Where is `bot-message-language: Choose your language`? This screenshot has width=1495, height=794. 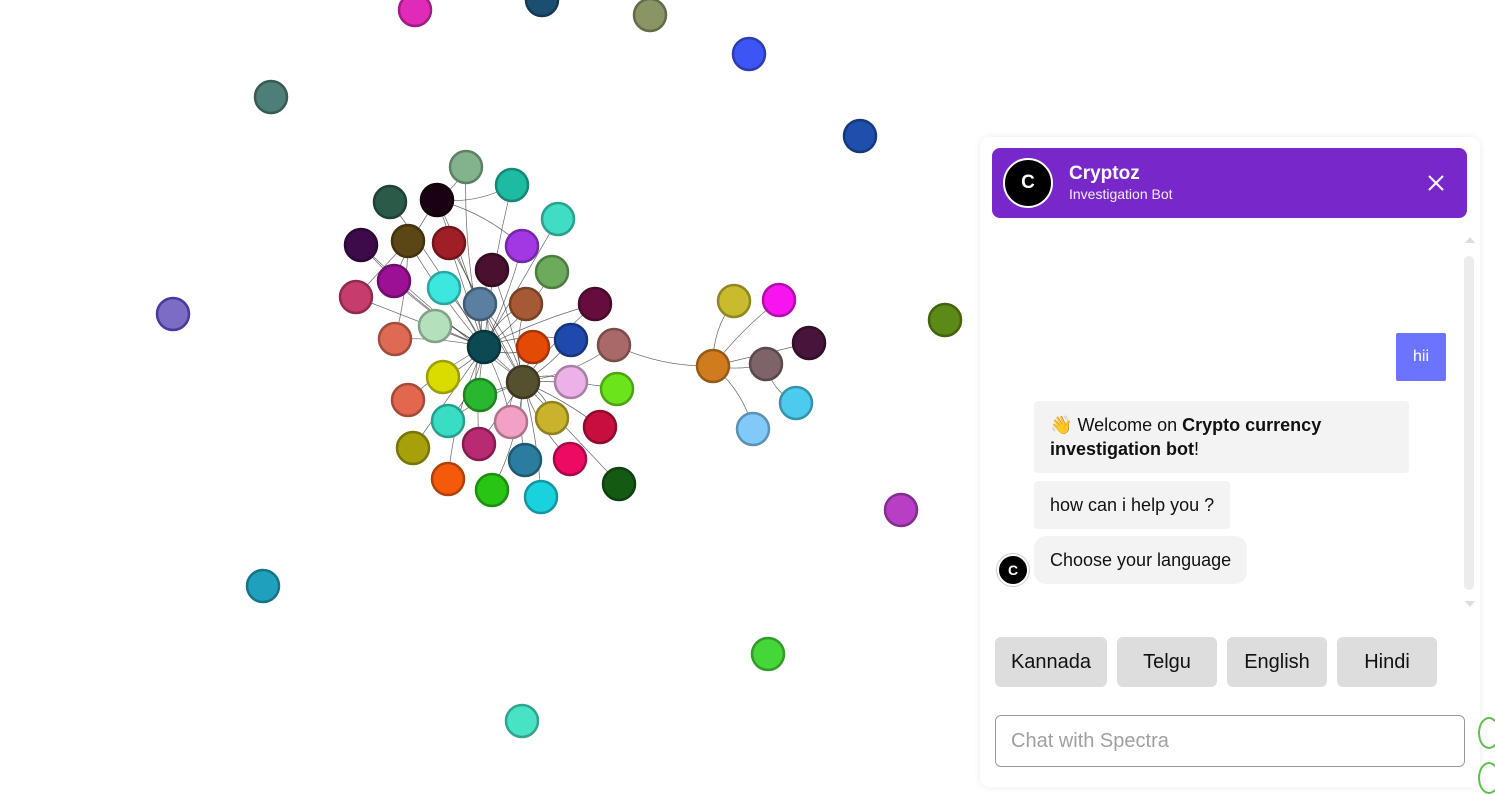 bot-message-language: Choose your language is located at coordinates (1141, 560).